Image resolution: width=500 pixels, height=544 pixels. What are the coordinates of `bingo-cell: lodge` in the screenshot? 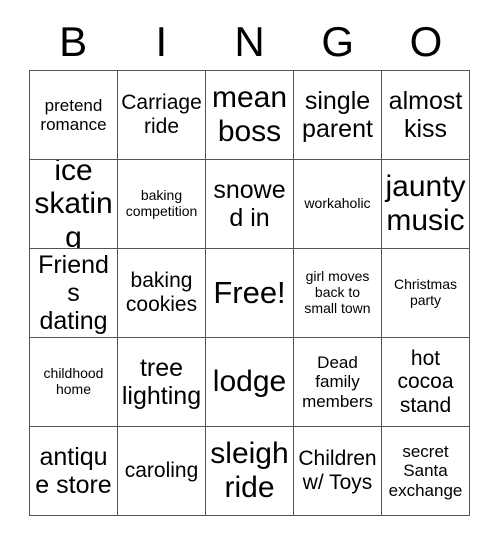 It's located at (250, 382).